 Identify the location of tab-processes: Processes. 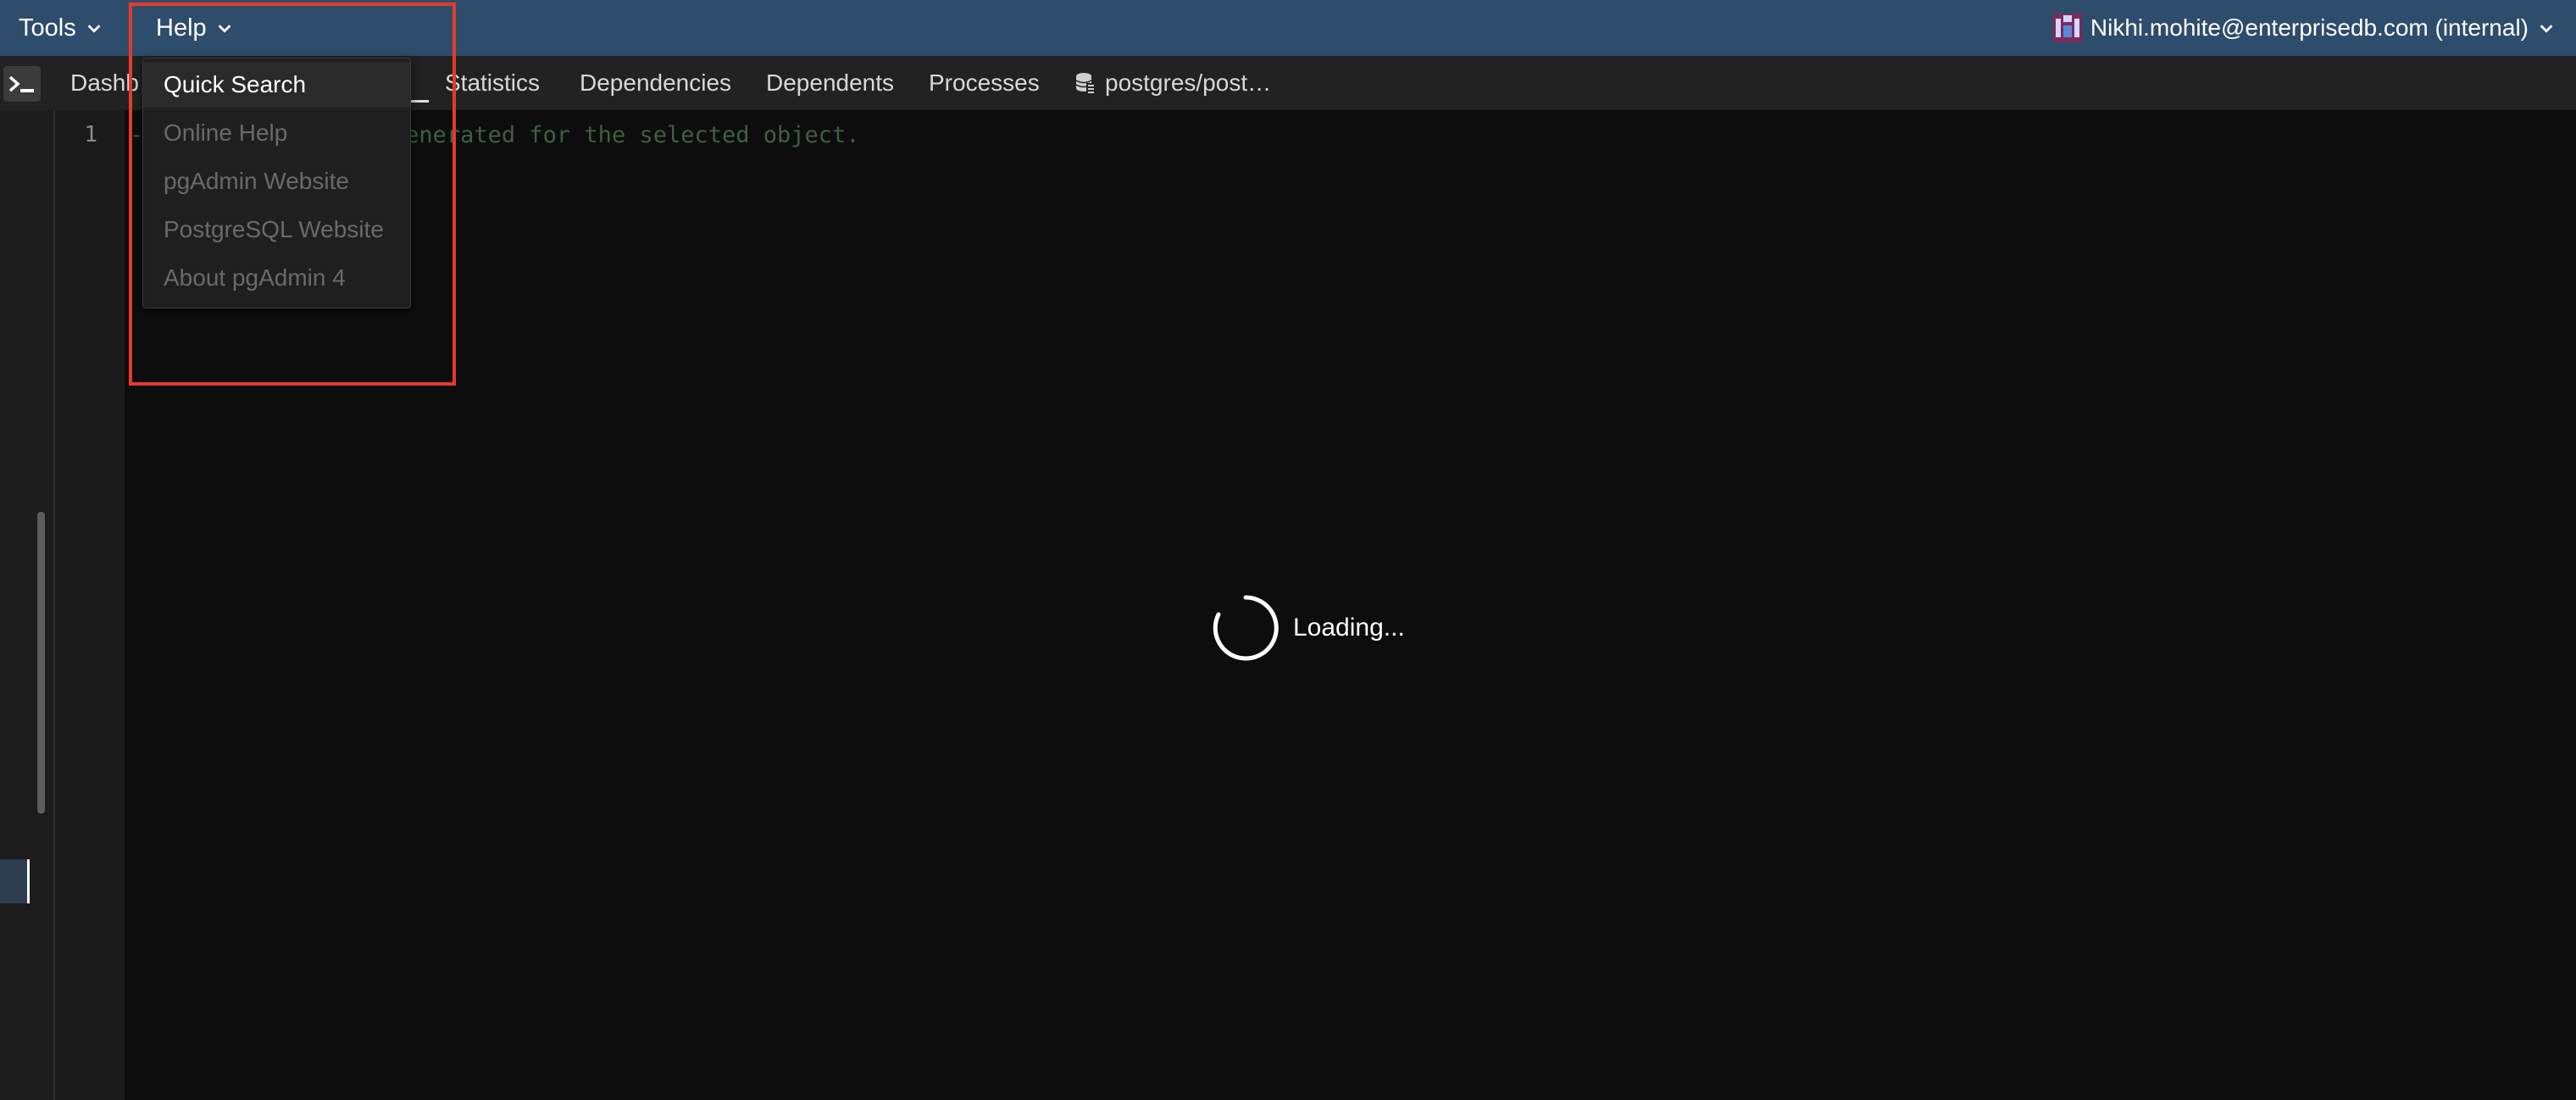
(984, 83).